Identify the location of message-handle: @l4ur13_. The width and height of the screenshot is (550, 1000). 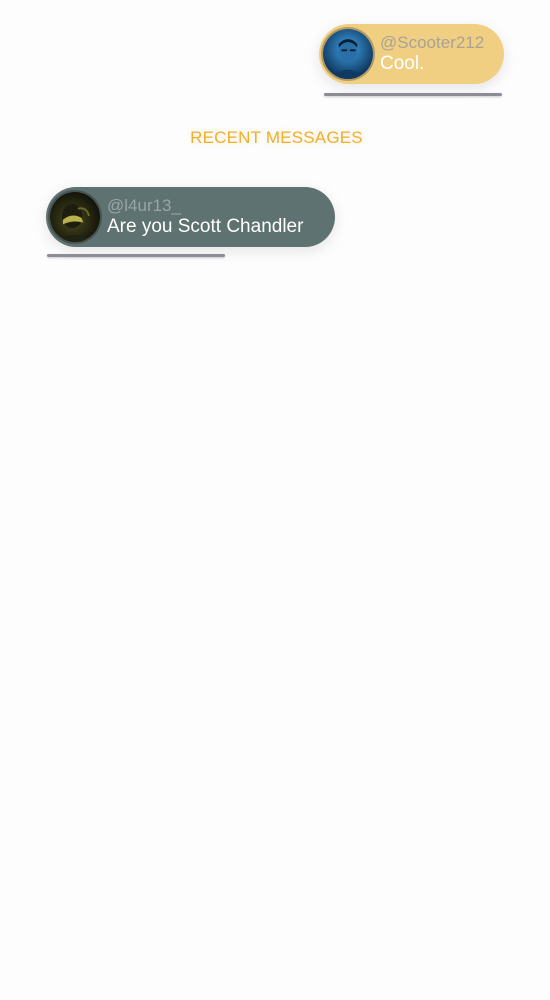
(205, 206).